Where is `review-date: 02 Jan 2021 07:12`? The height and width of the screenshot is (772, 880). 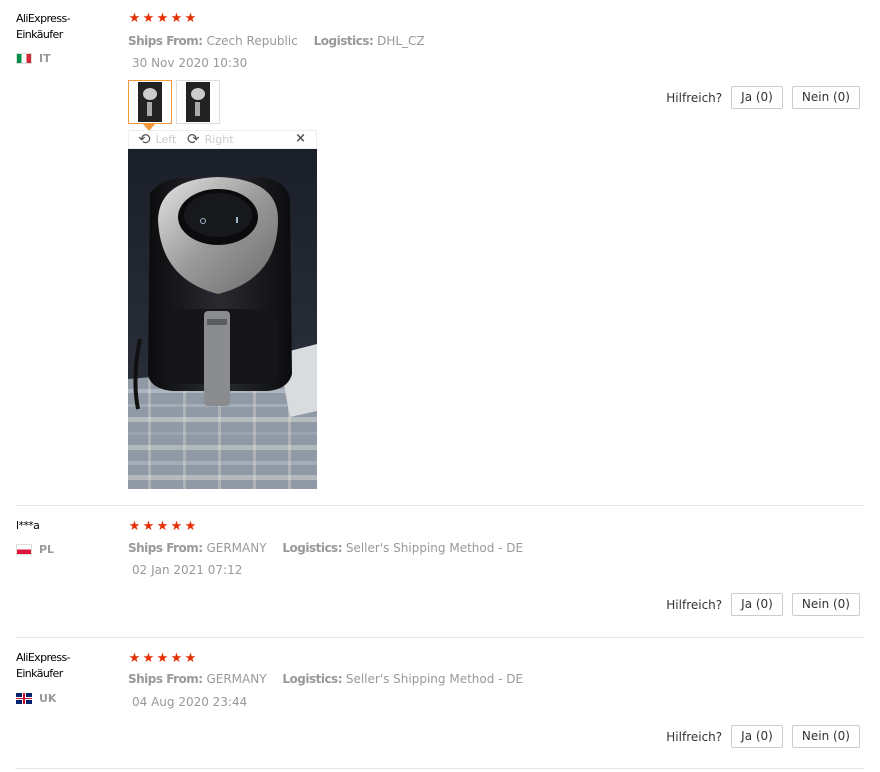 review-date: 02 Jan 2021 07:12 is located at coordinates (187, 570).